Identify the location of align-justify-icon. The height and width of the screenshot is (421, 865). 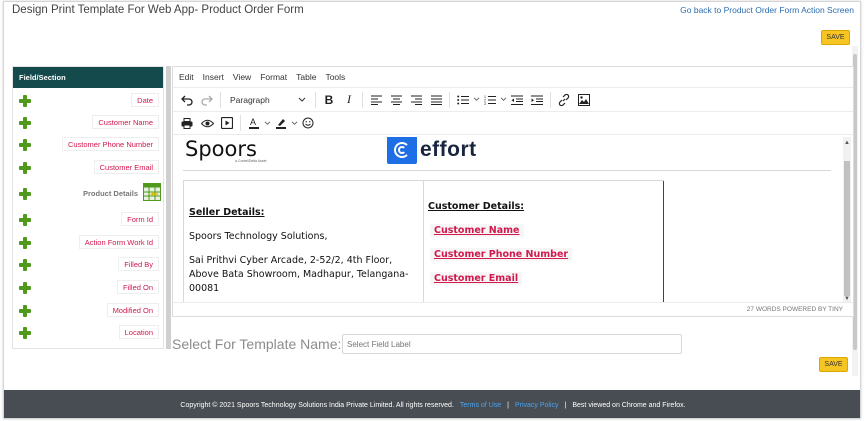
(436, 100).